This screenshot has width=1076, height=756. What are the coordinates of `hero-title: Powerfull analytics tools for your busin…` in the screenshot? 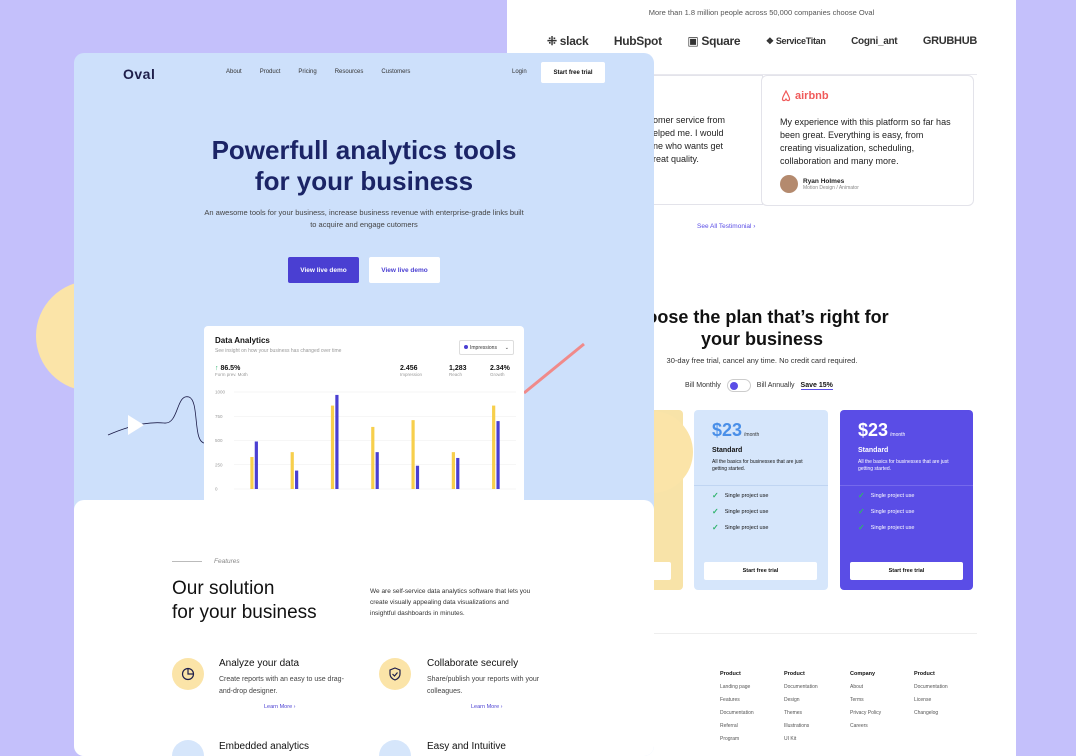 It's located at (364, 165).